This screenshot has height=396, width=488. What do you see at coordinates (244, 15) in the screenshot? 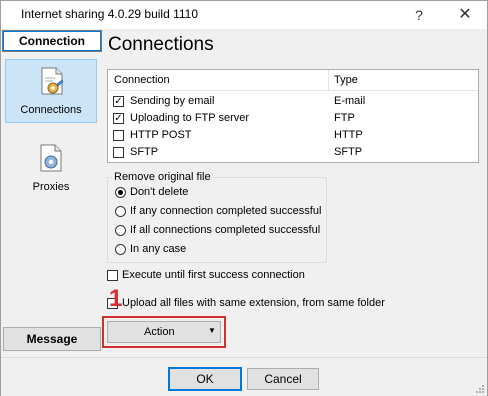
I see `title-bar: Internet sharing 4.0.29 build 1110 ? ✕` at bounding box center [244, 15].